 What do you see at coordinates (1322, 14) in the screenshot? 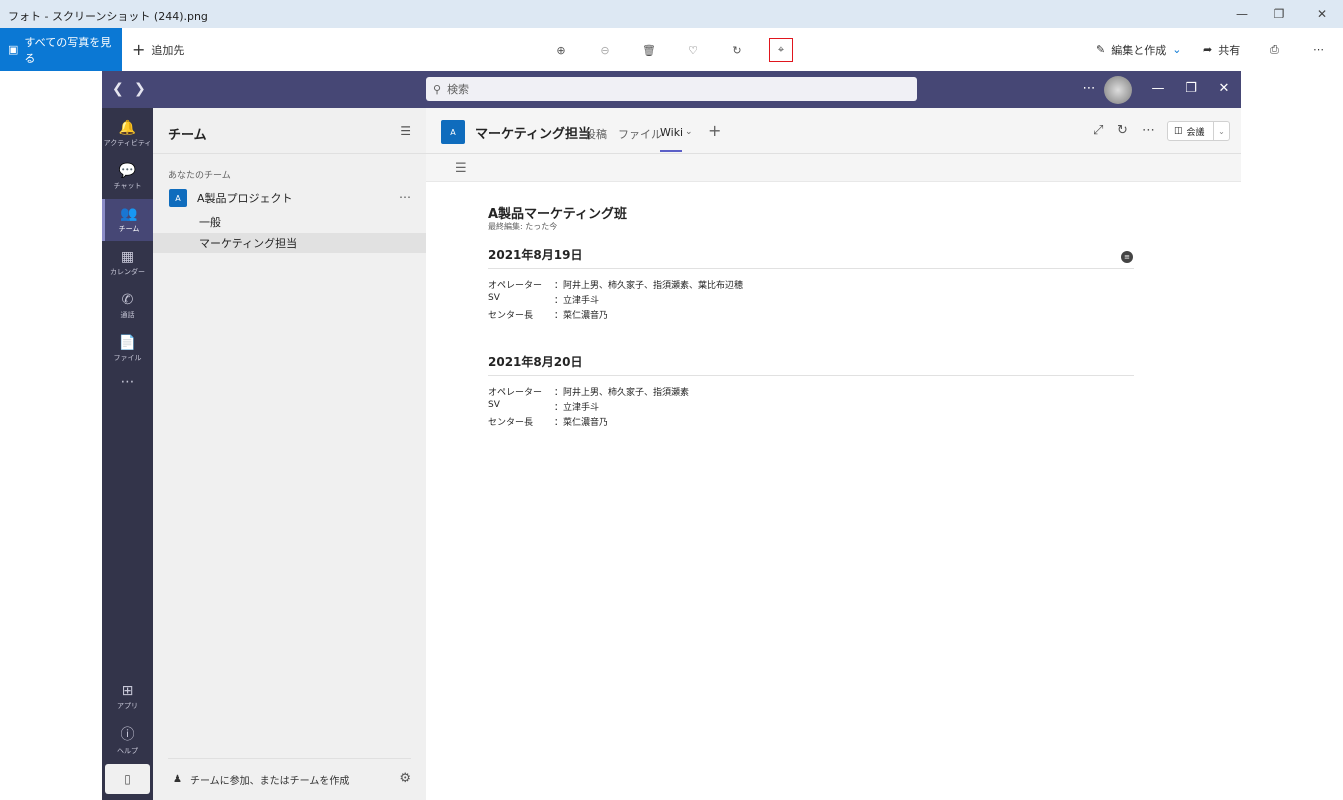
I see `close-button: ✕` at bounding box center [1322, 14].